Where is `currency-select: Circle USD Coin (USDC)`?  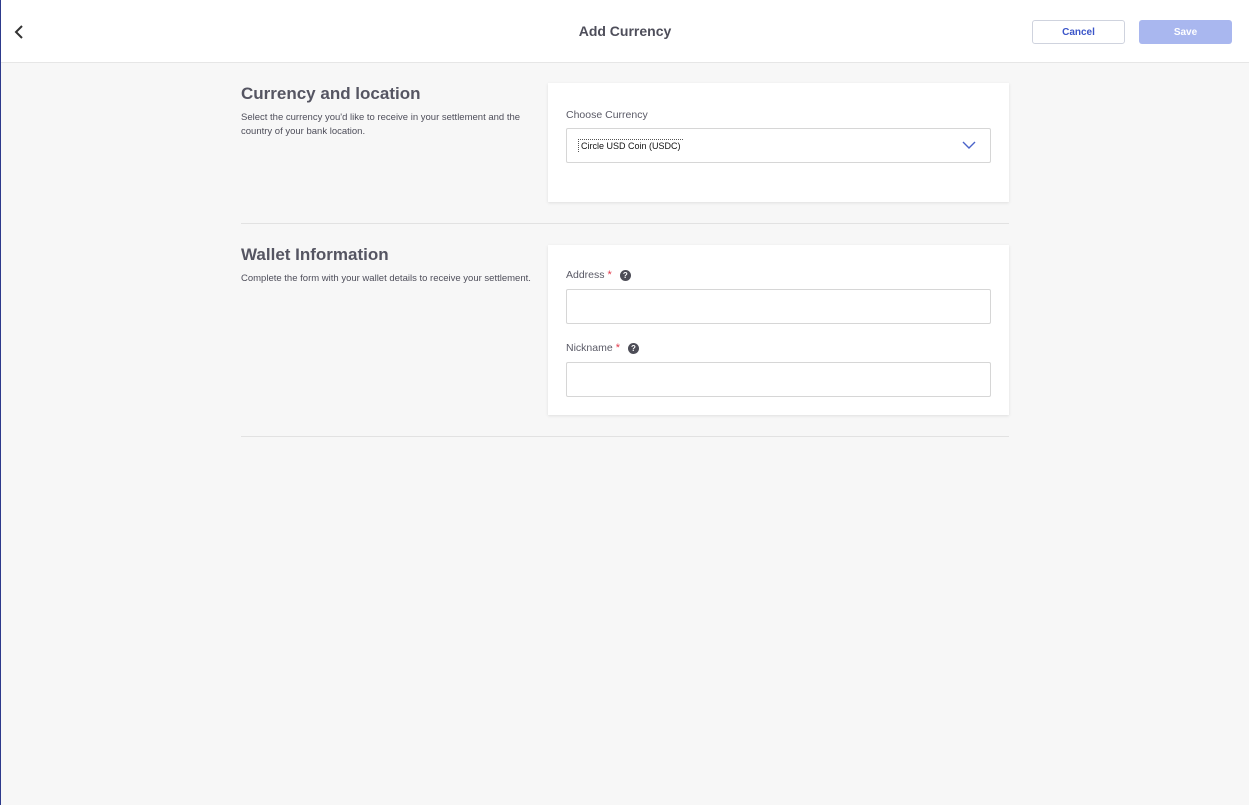 currency-select: Circle USD Coin (USDC) is located at coordinates (778, 145).